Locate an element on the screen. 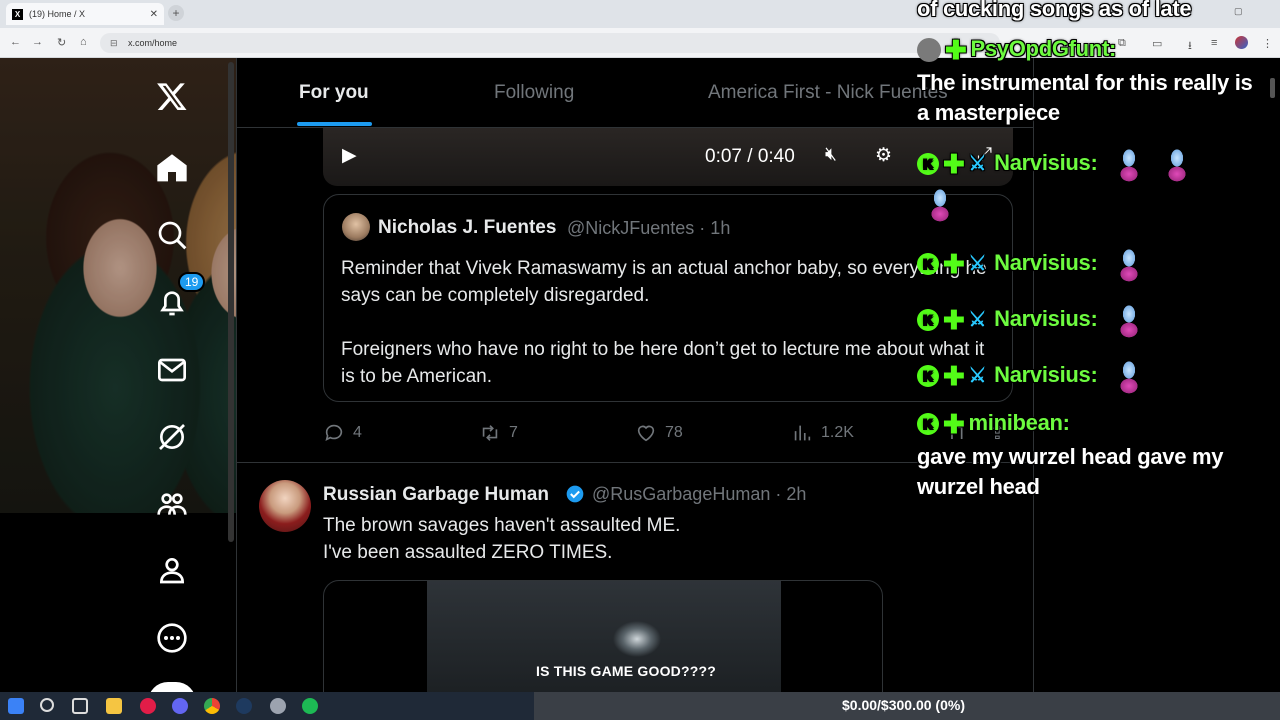 This screenshot has width=1280, height=720. new-tab-button: + is located at coordinates (176, 13).